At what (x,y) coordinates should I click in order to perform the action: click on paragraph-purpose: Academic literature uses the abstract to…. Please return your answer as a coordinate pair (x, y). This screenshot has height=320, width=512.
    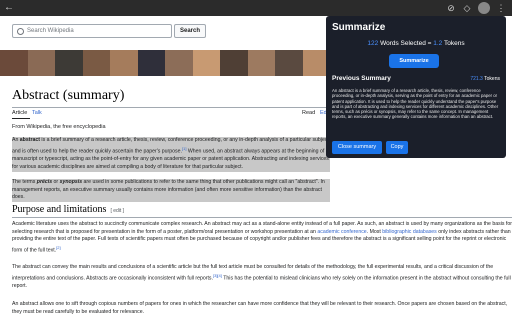
    Looking at the image, I should click on (262, 237).